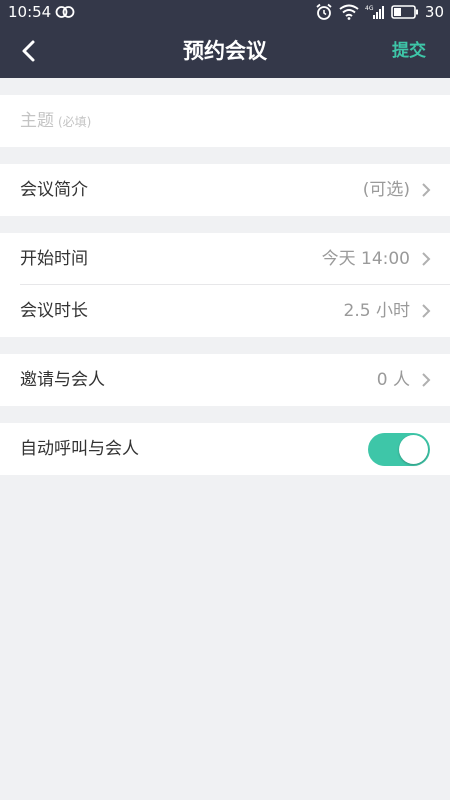 The width and height of the screenshot is (450, 800). I want to click on toggle-knob, so click(413, 449).